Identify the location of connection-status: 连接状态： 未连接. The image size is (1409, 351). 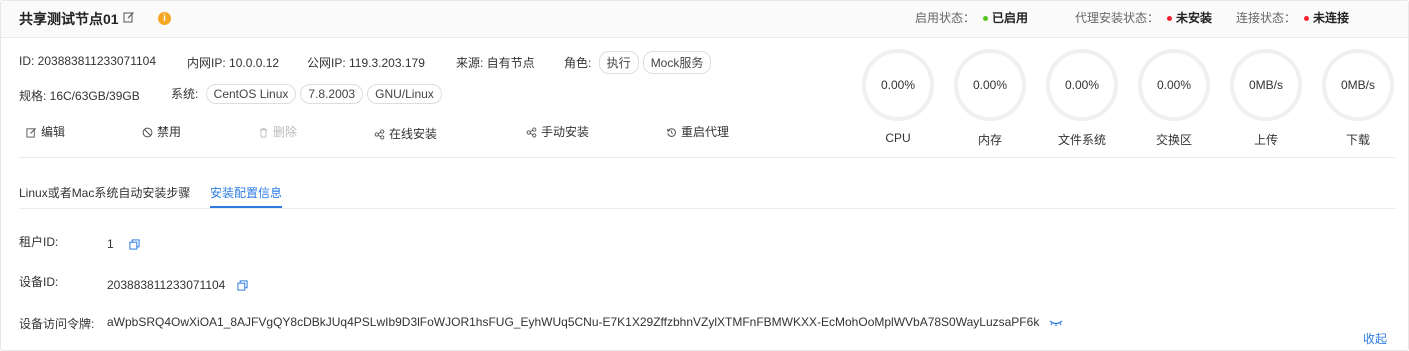
(1292, 17).